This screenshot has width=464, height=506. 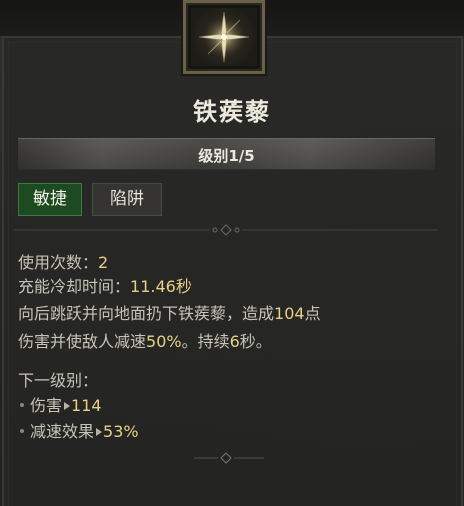 I want to click on skill-level: 级别1/5, so click(x=226, y=156).